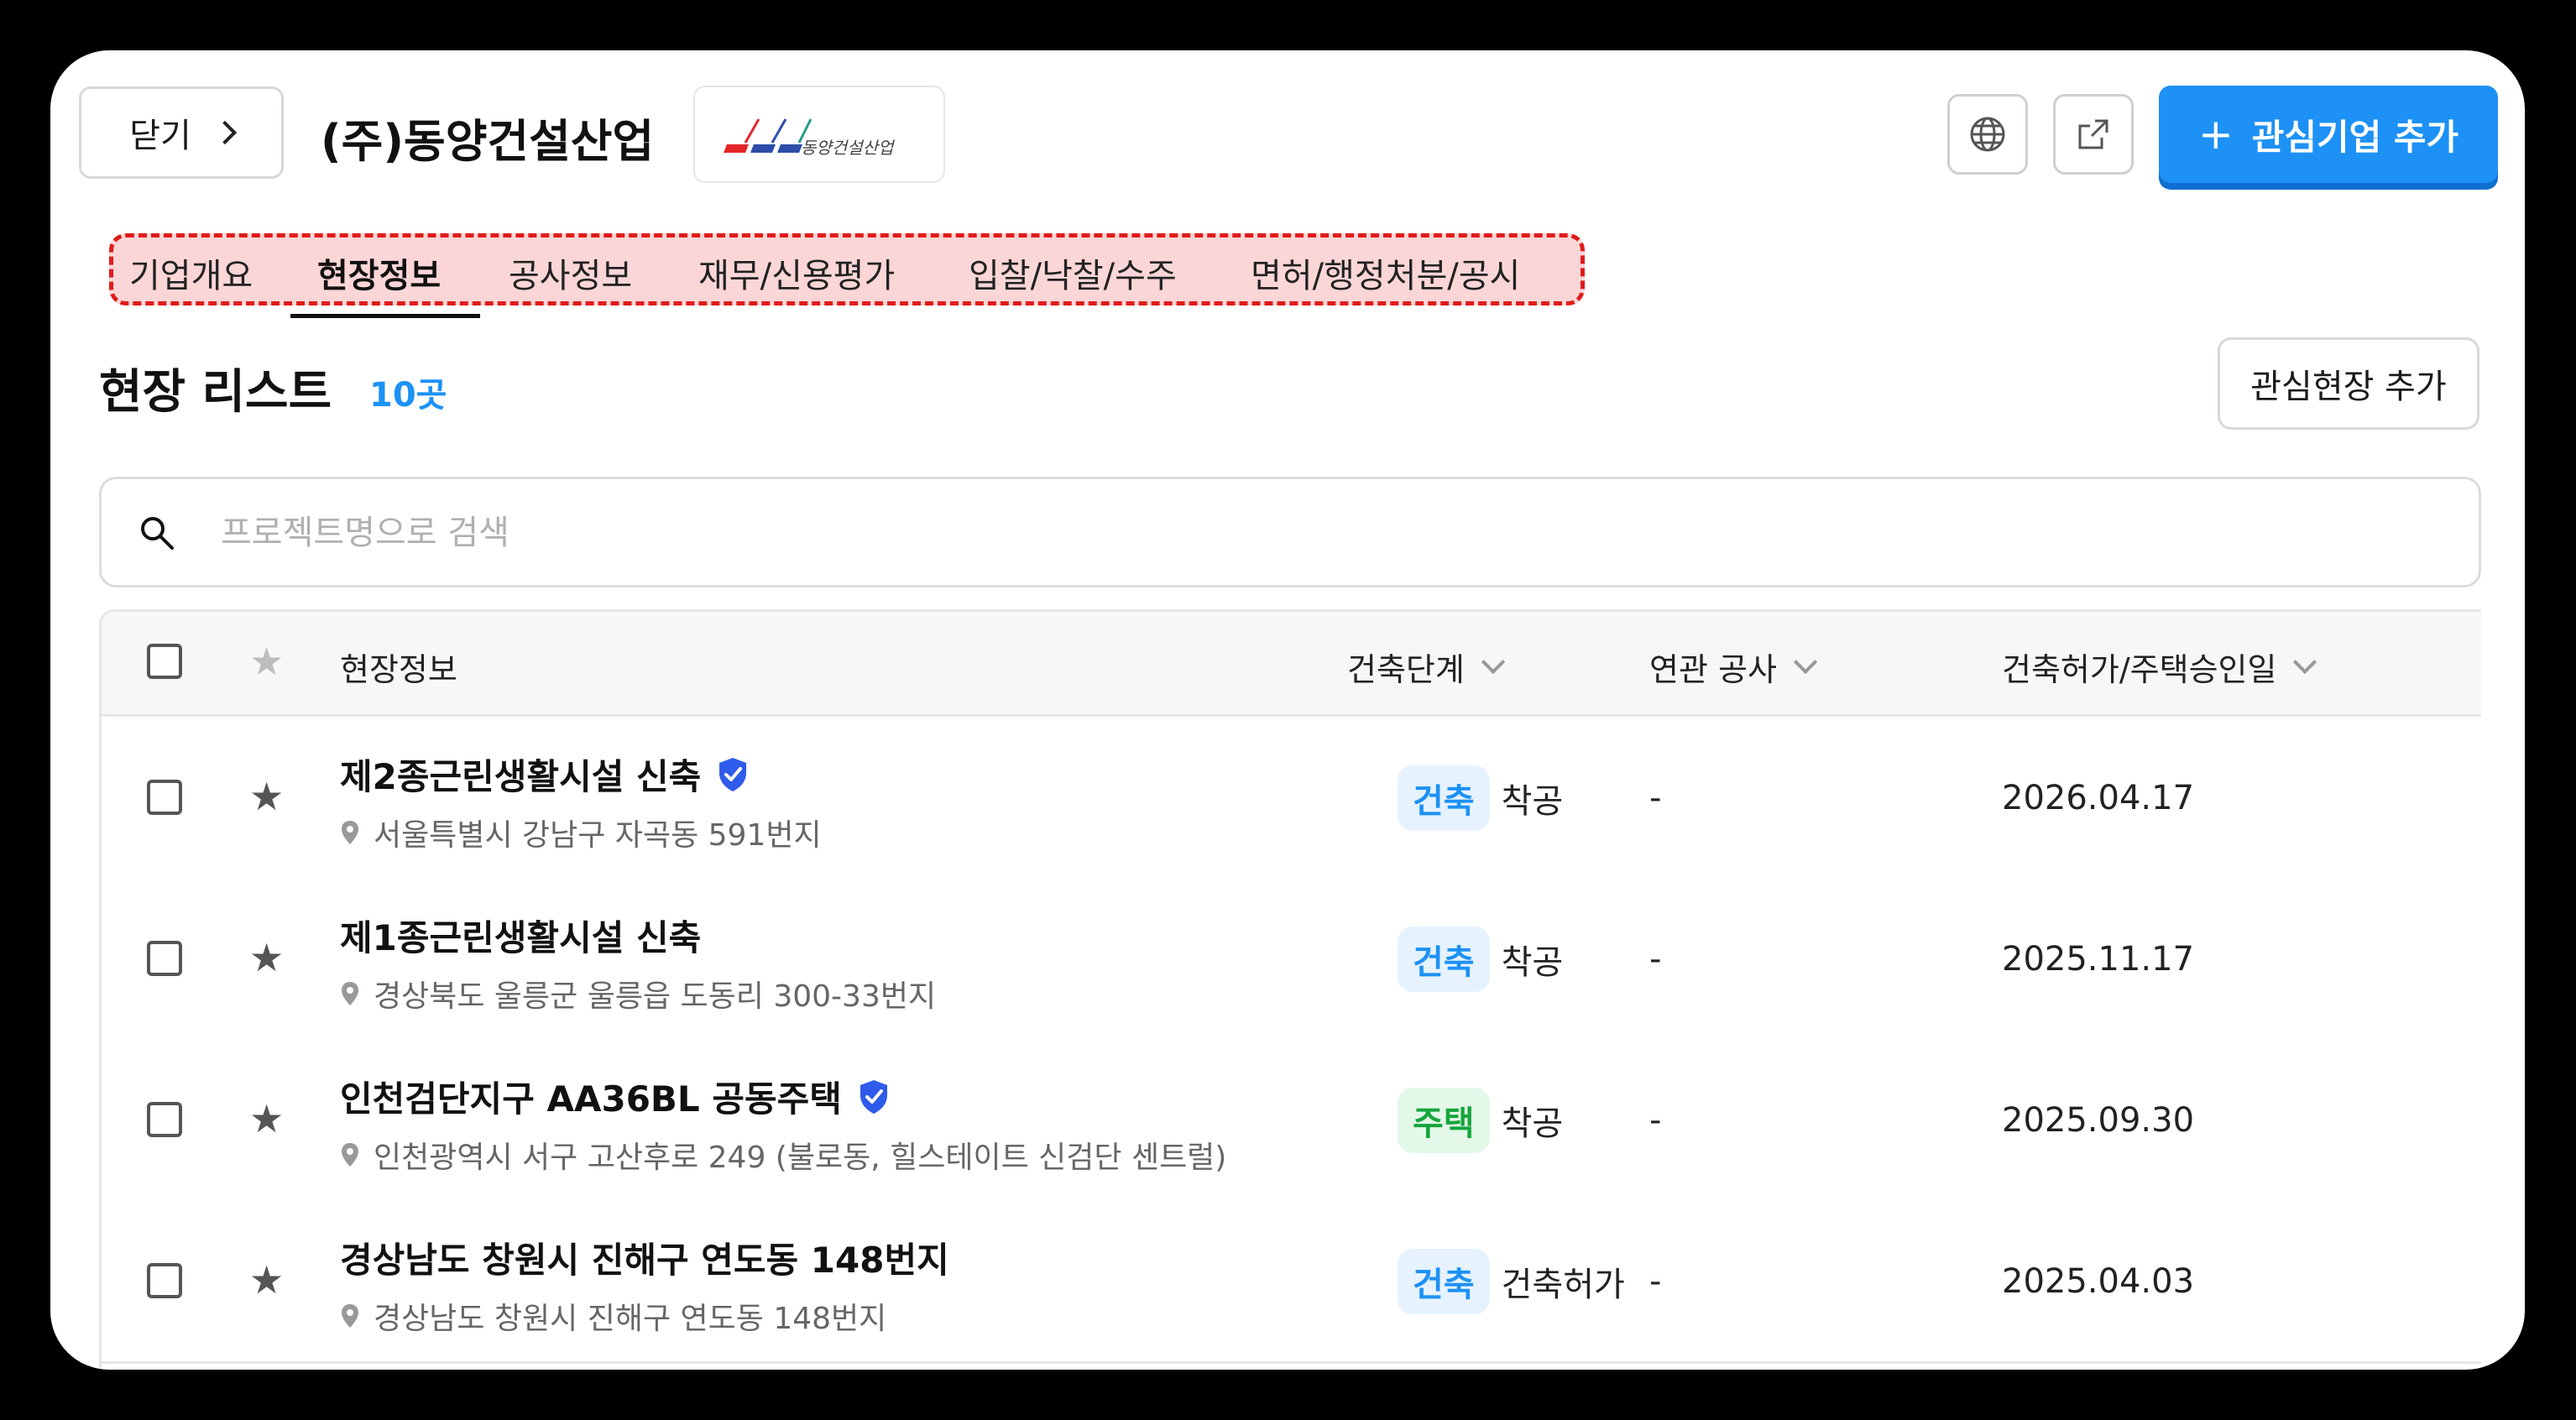 The height and width of the screenshot is (1420, 2576). Describe the element at coordinates (521, 776) in the screenshot. I see `site-name-text: 제2종근린생활시설 신축` at that location.